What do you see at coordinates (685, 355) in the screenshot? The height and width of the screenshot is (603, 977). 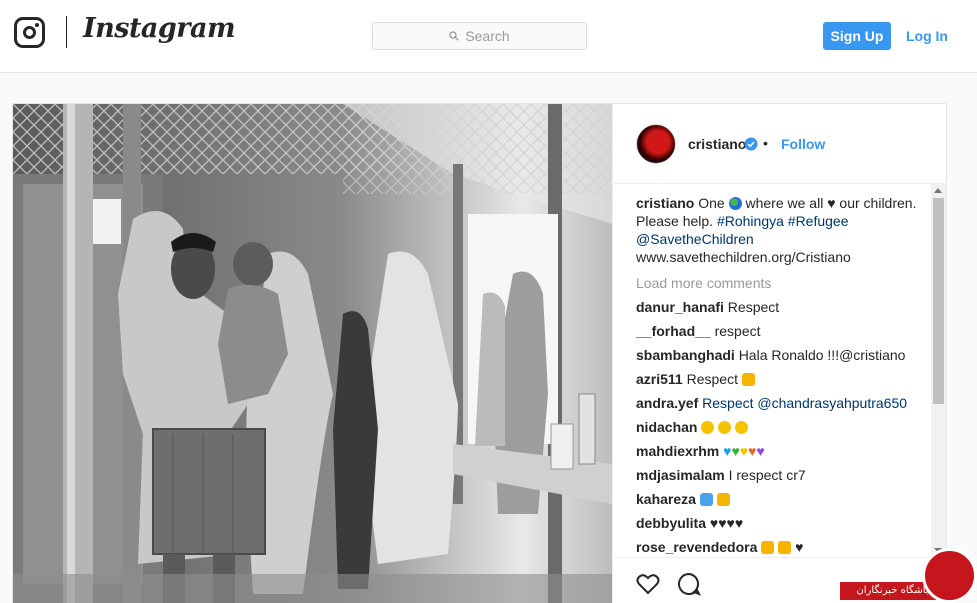 I see `comment-username: sbambanghadi` at bounding box center [685, 355].